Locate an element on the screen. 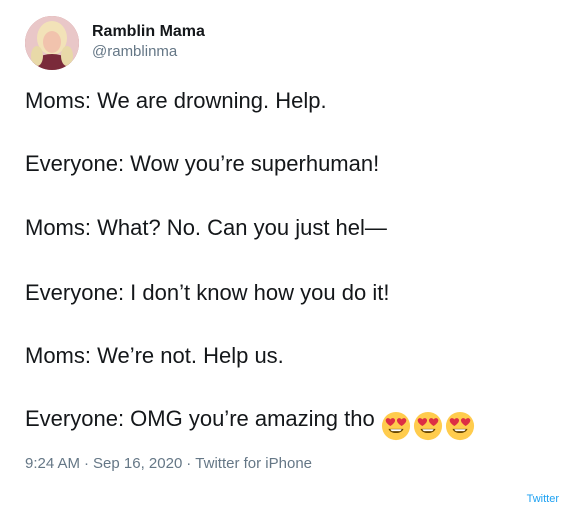 The width and height of the screenshot is (575, 513). author-name: Ramblin Mama is located at coordinates (148, 32).